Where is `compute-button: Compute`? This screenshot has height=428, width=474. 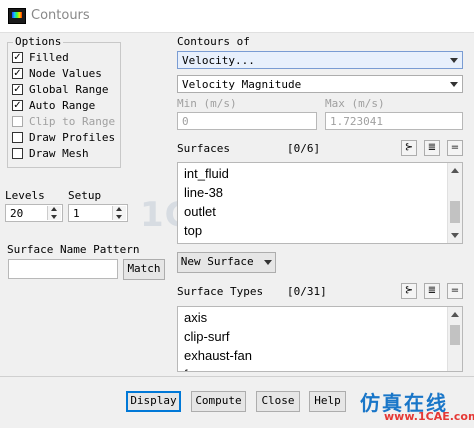 compute-button: Compute is located at coordinates (218, 401).